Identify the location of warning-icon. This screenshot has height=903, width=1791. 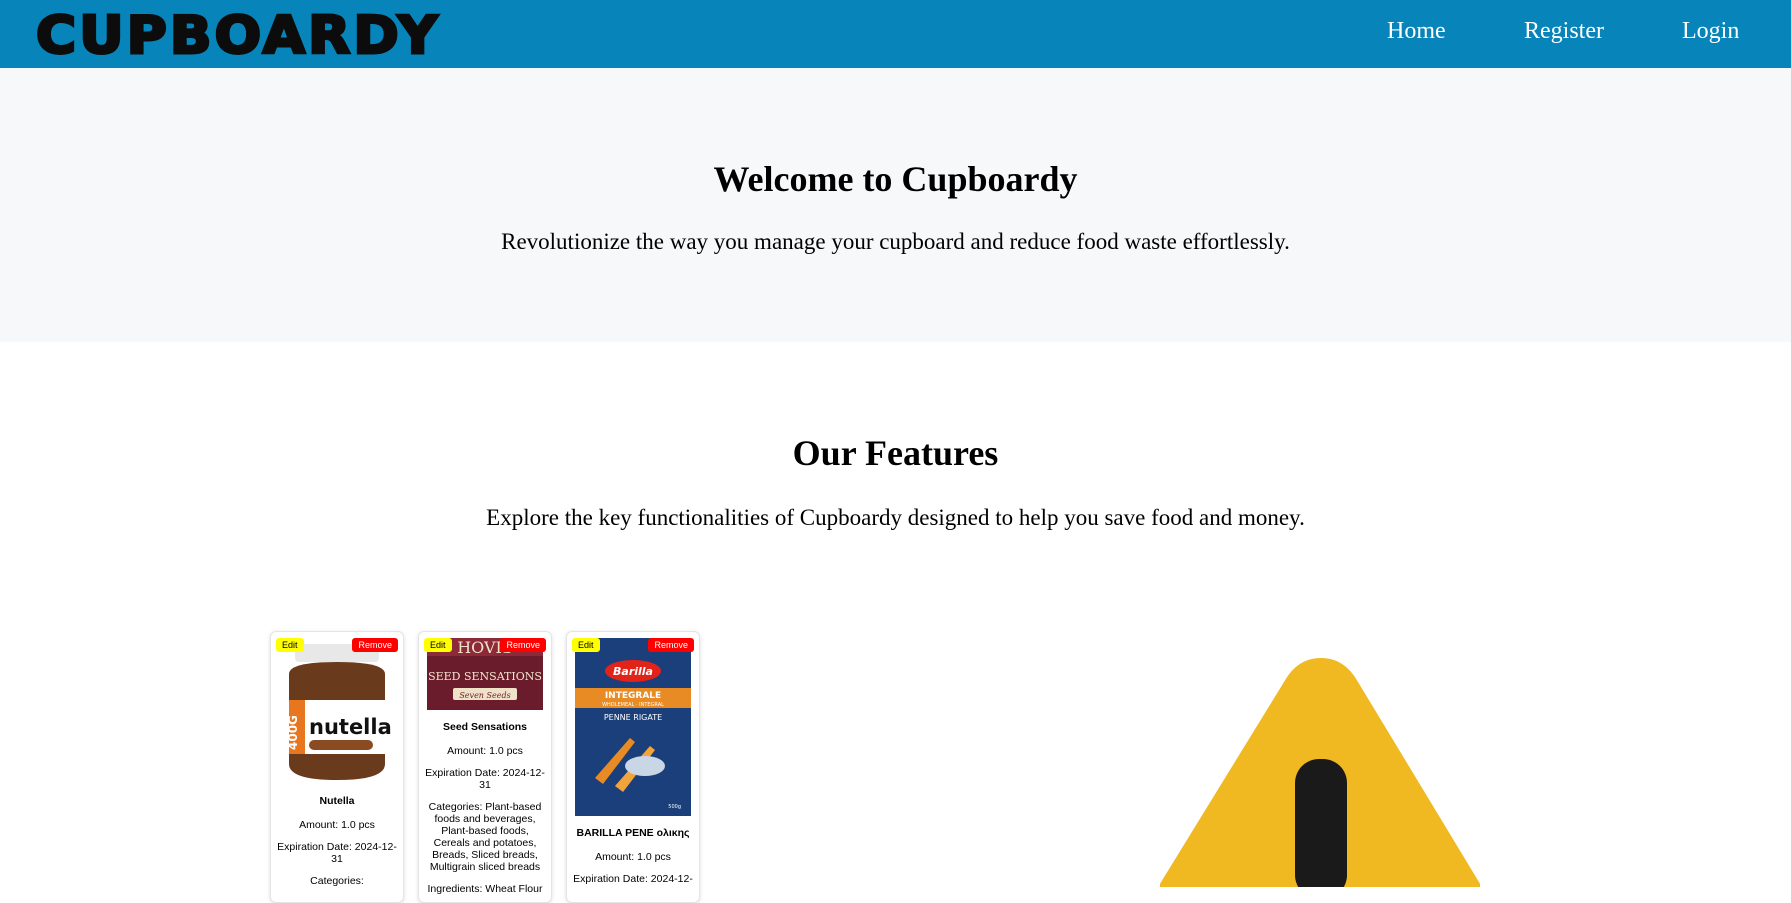
(1320, 772).